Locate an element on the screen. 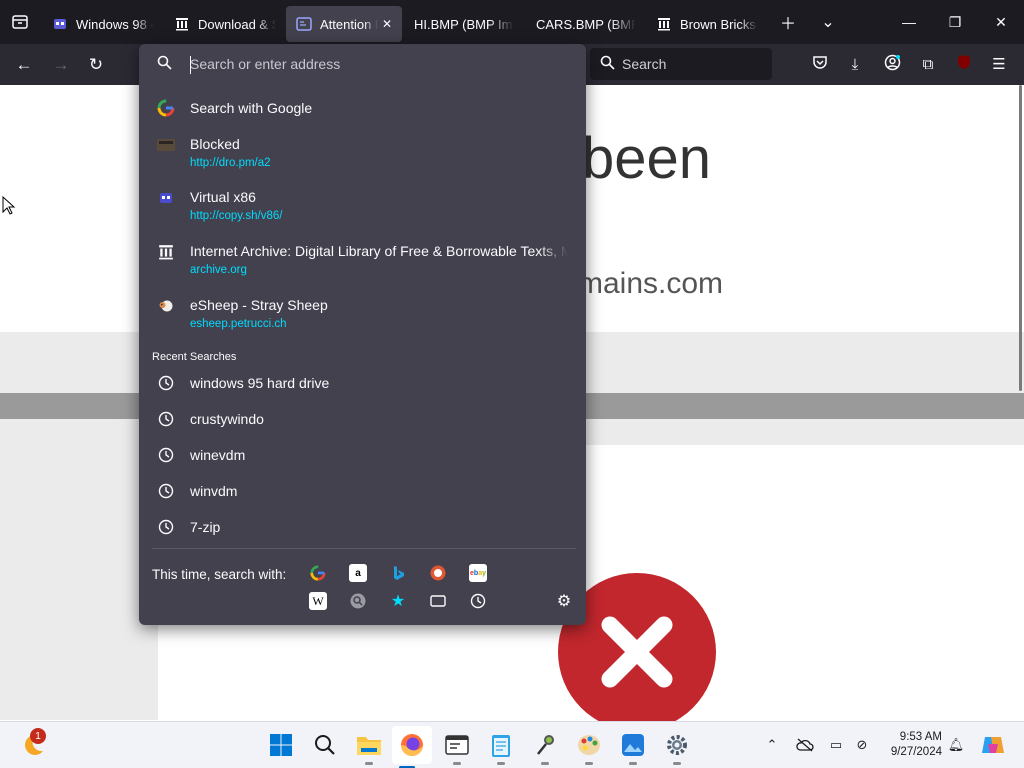  notepad-app is located at coordinates (501, 747).